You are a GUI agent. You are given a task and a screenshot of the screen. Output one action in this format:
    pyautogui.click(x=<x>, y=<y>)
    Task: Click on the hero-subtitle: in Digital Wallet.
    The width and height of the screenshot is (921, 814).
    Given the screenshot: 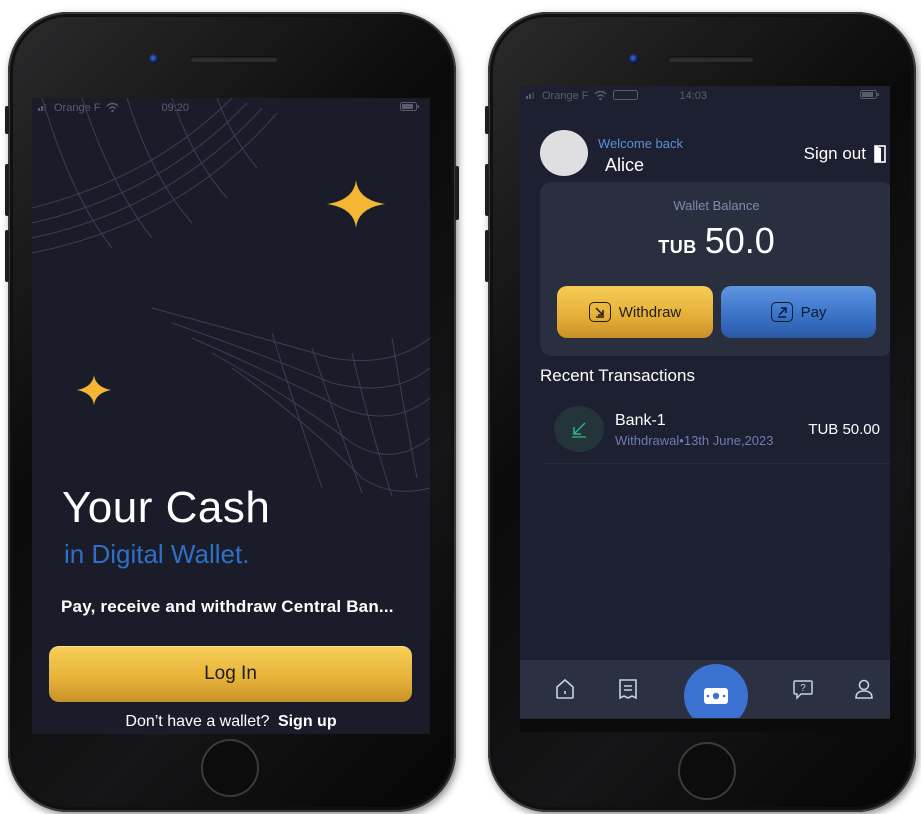 What is the action you would take?
    pyautogui.click(x=157, y=554)
    